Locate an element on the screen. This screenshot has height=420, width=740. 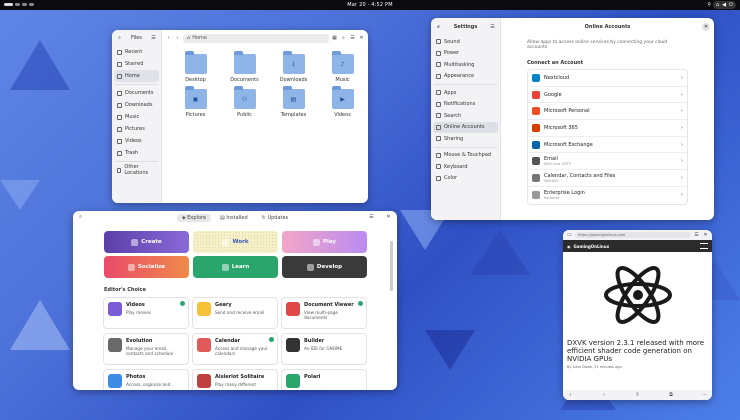
account-row-email: Email IMAP and SMTP › is located at coordinates (607, 162).